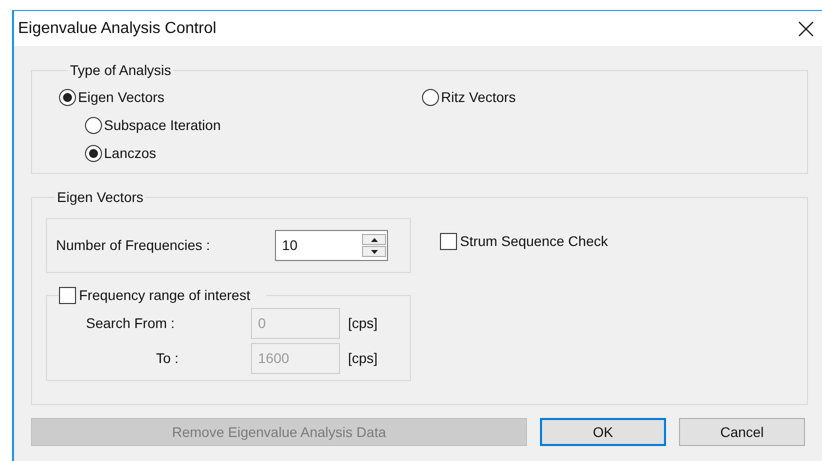 The width and height of the screenshot is (822, 461). What do you see at coordinates (478, 97) in the screenshot?
I see `radio-label: Ritz Vectors` at bounding box center [478, 97].